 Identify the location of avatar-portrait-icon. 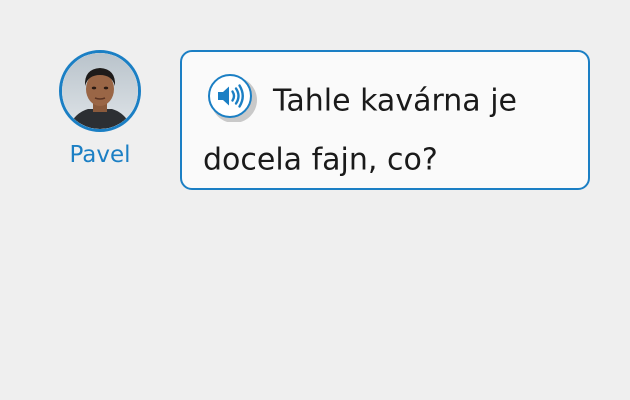
(100, 91).